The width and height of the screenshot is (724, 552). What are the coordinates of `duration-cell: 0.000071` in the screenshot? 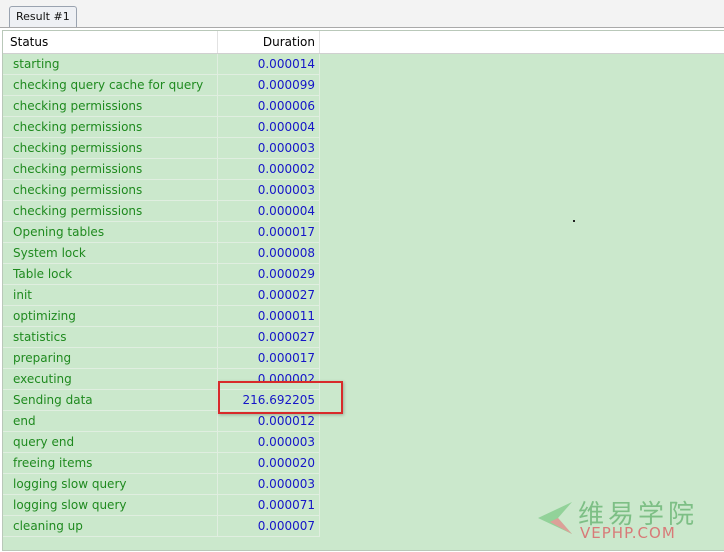 It's located at (269, 505).